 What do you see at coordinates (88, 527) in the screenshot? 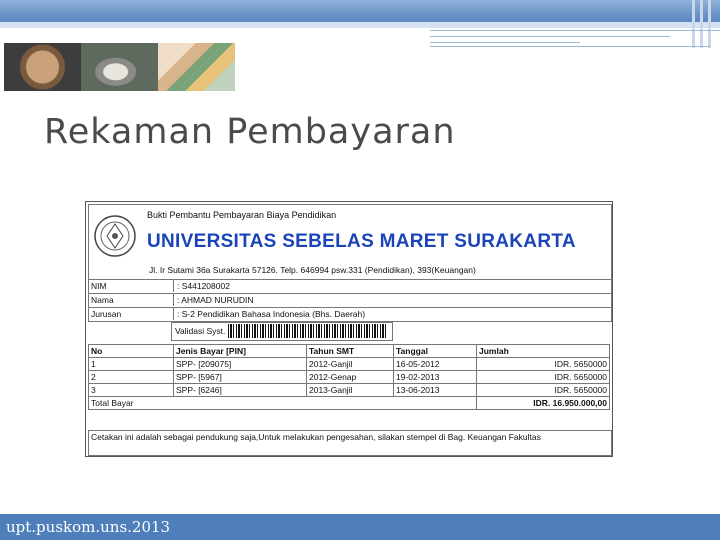
I see `footer-text: upt.puskom.uns.2013` at bounding box center [88, 527].